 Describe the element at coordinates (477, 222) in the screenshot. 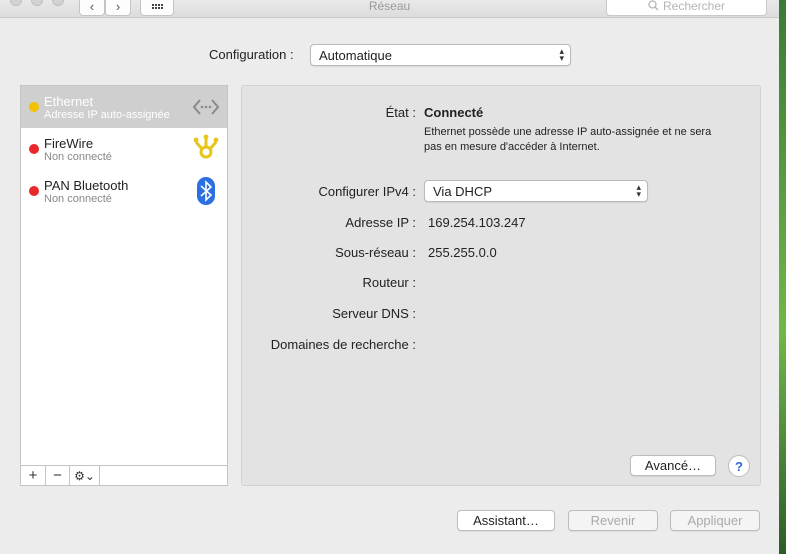

I see `ip-address-value: 169.254.103.247` at that location.